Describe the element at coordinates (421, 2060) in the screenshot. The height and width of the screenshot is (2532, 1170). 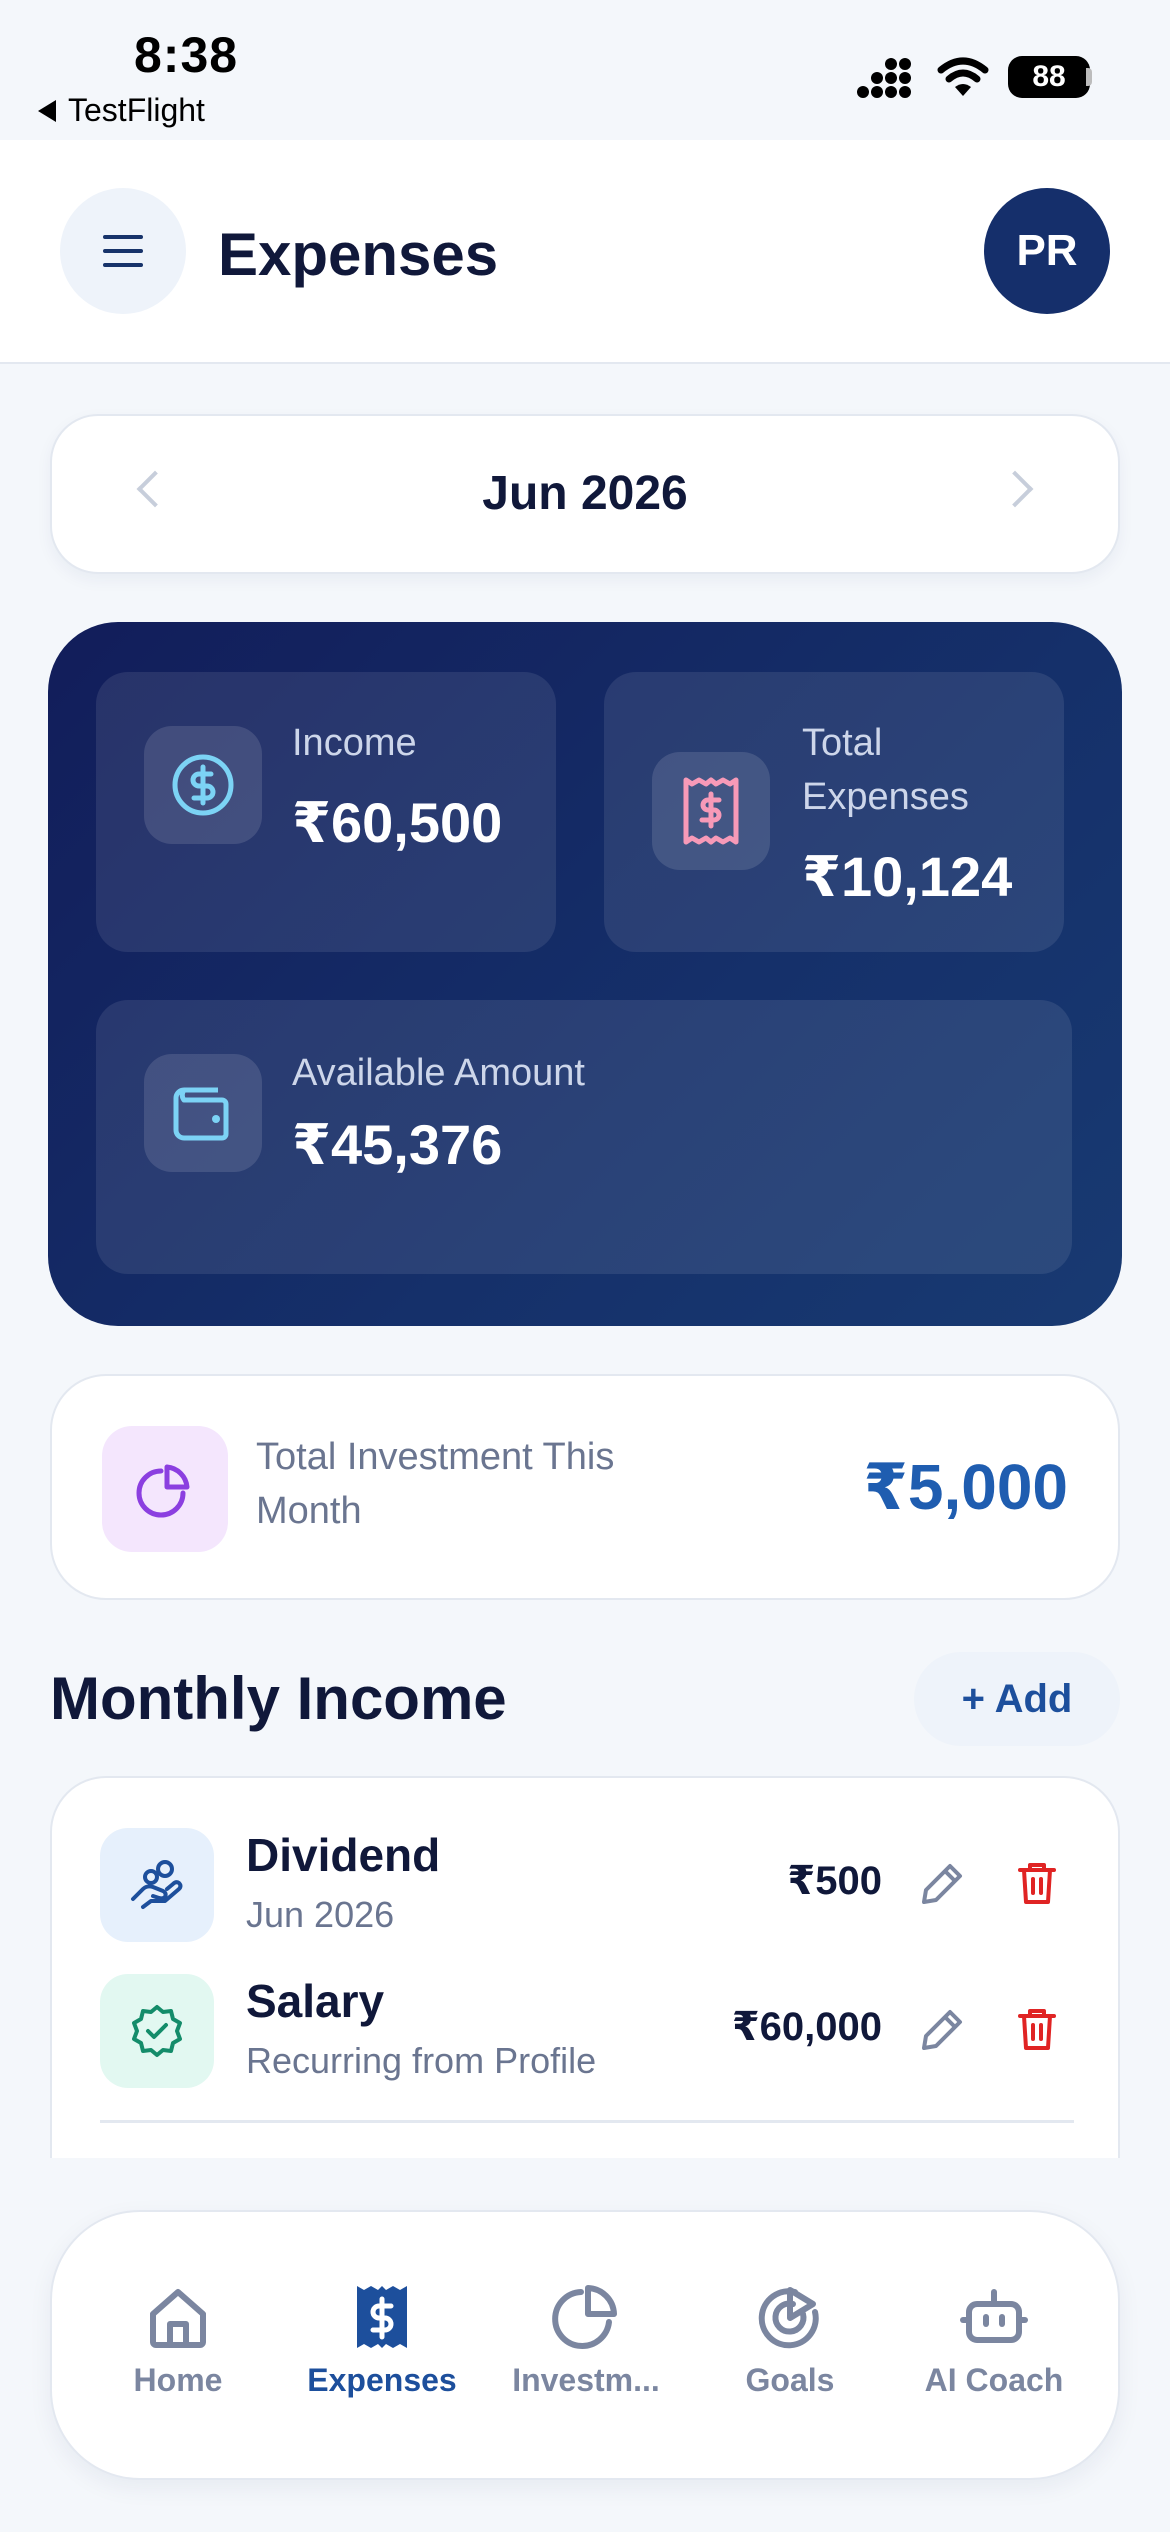
I see `income-sub: Recurring from Profile` at that location.